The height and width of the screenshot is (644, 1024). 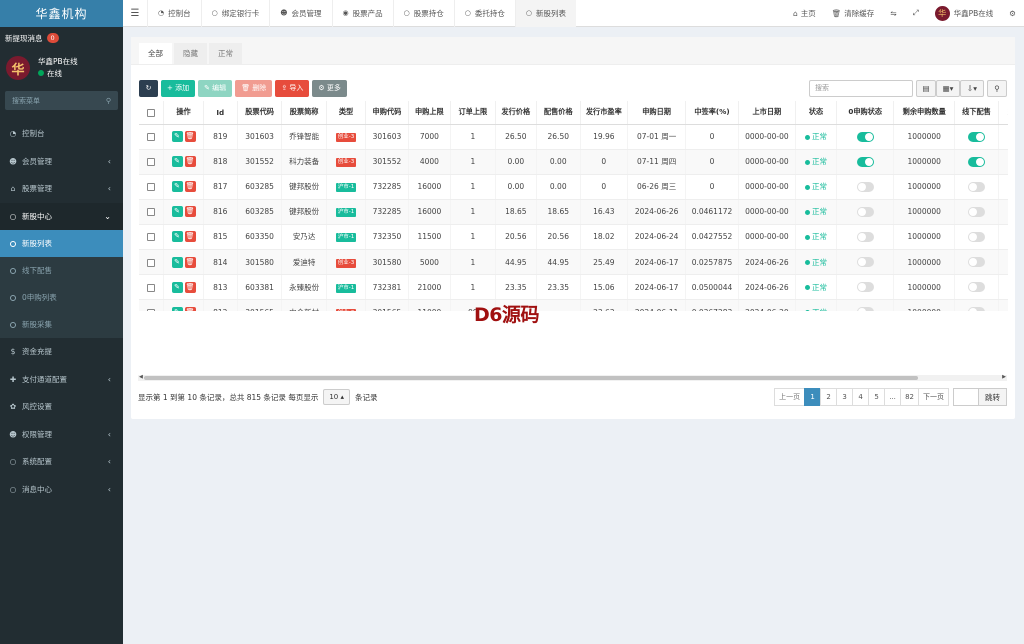 I want to click on sidebar-search-input: 搜索菜单 ⚲, so click(x=61, y=100).